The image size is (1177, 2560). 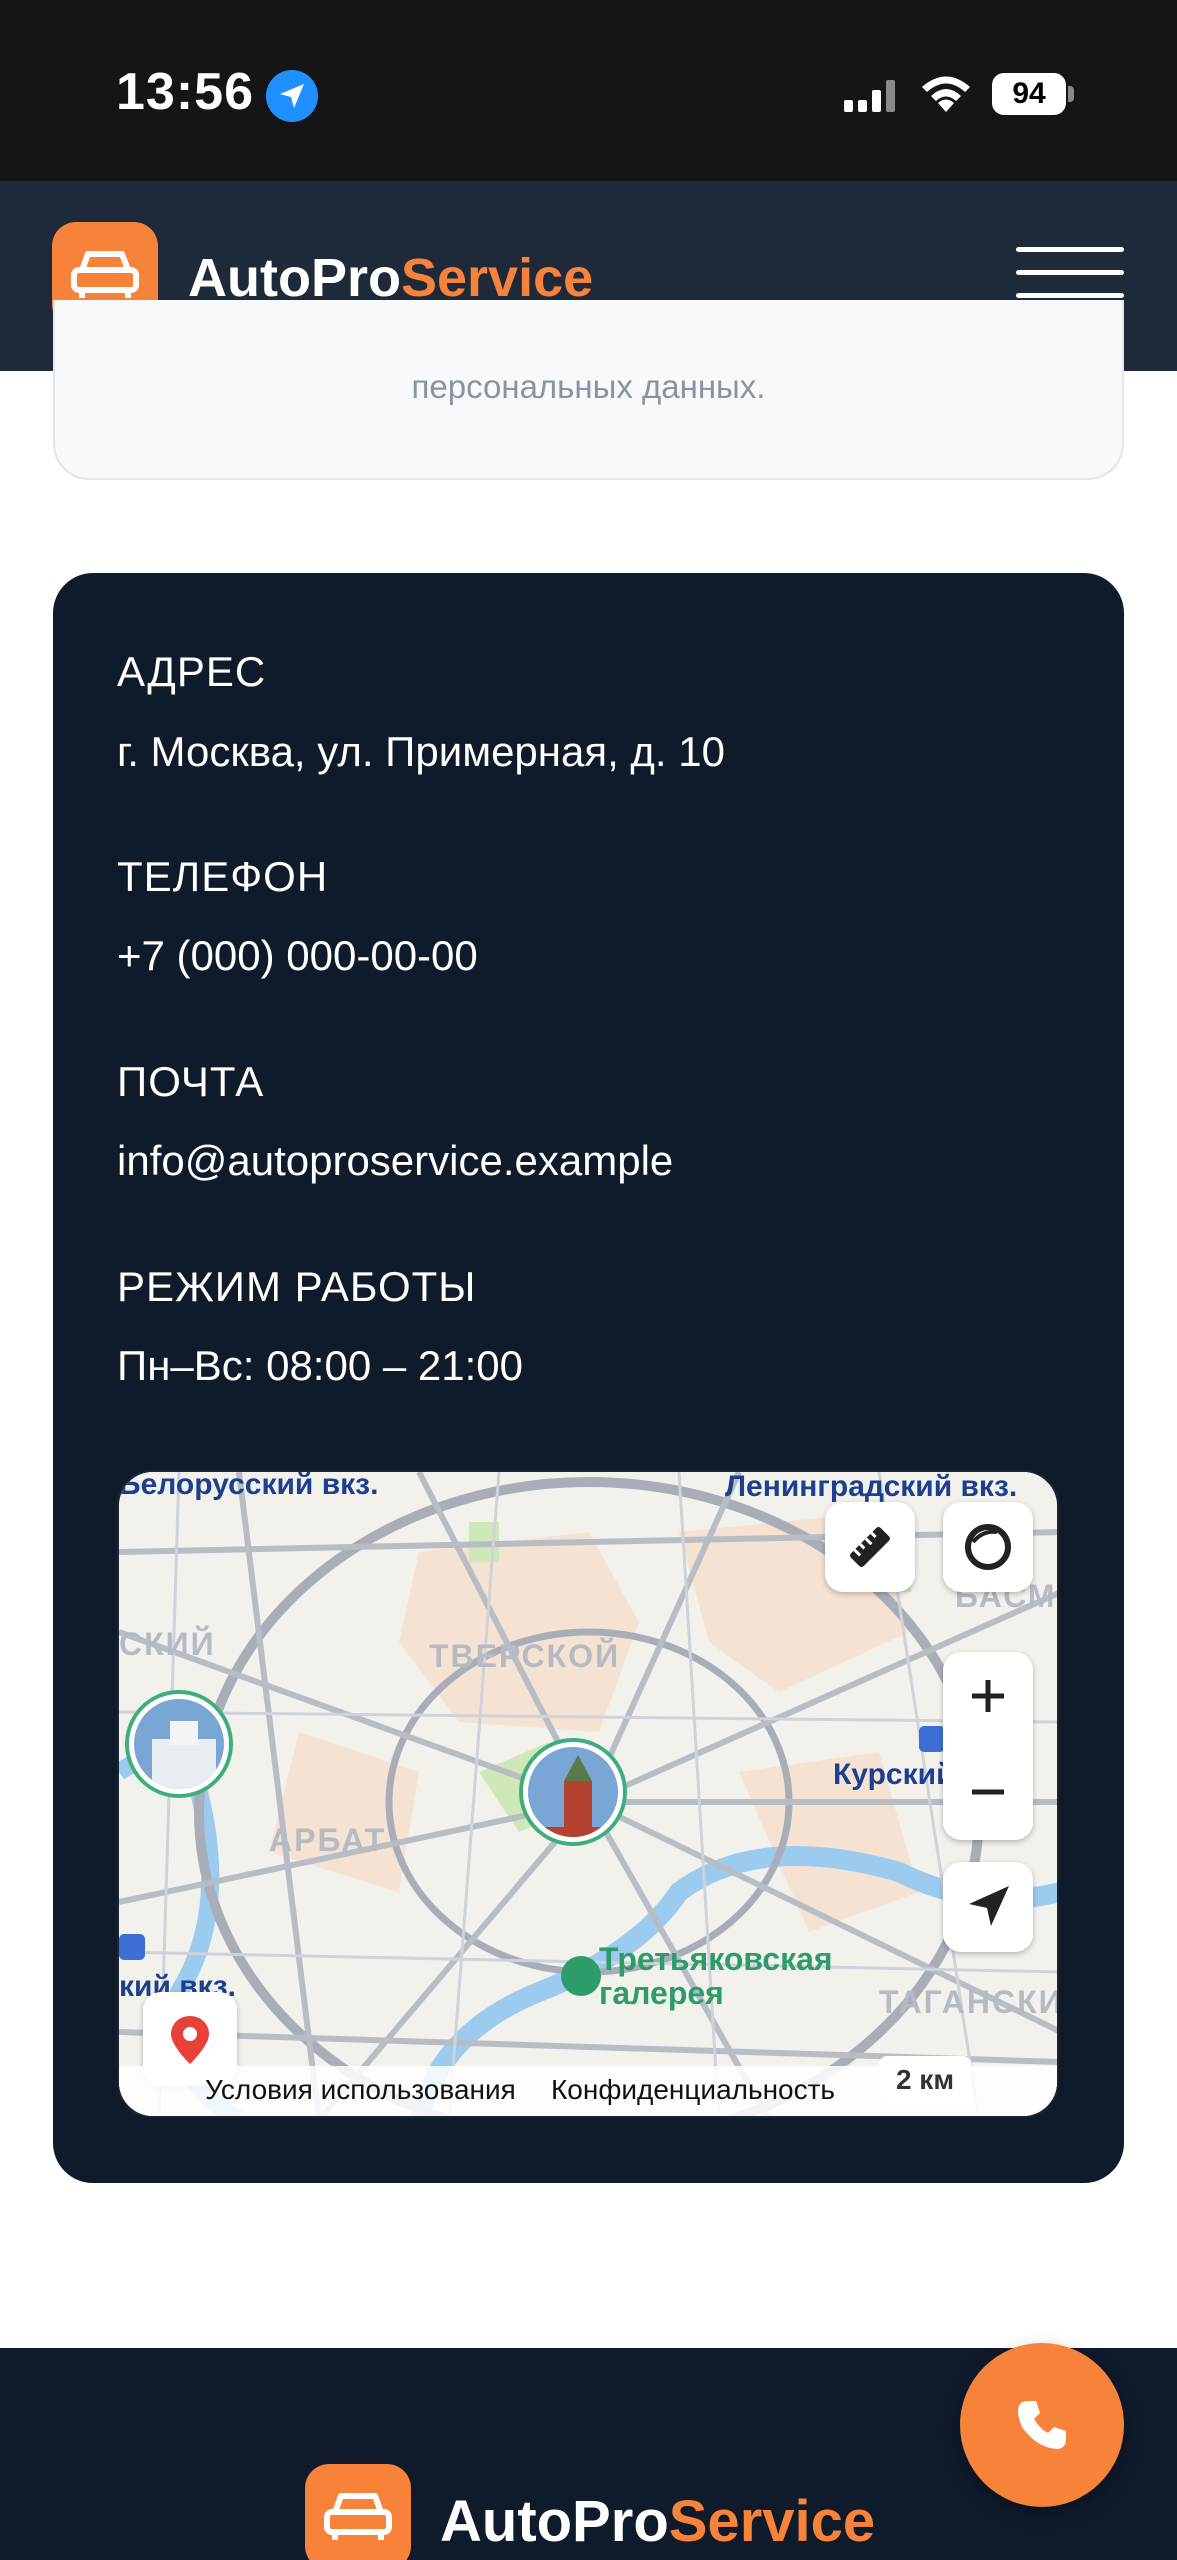 I want to click on hours-value: Пн–Вс: 08:00 – 21:00, so click(x=320, y=1365).